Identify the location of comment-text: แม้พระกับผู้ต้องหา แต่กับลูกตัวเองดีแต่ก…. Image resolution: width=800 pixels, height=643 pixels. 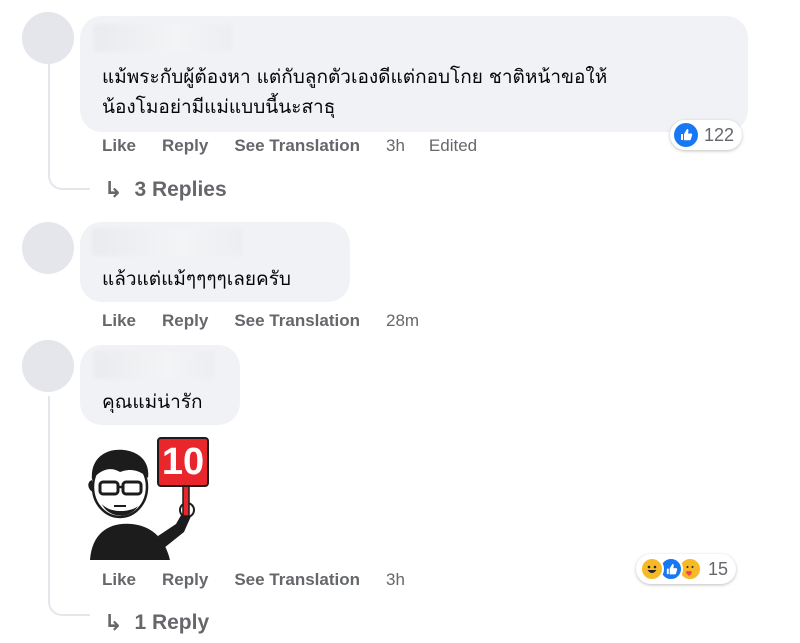
(355, 77).